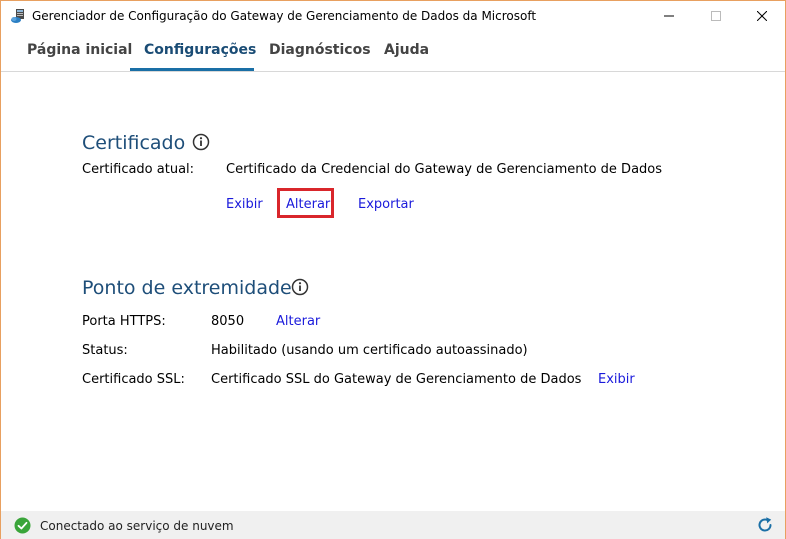 The image size is (786, 539). I want to click on https-port-value: 8050, so click(228, 321).